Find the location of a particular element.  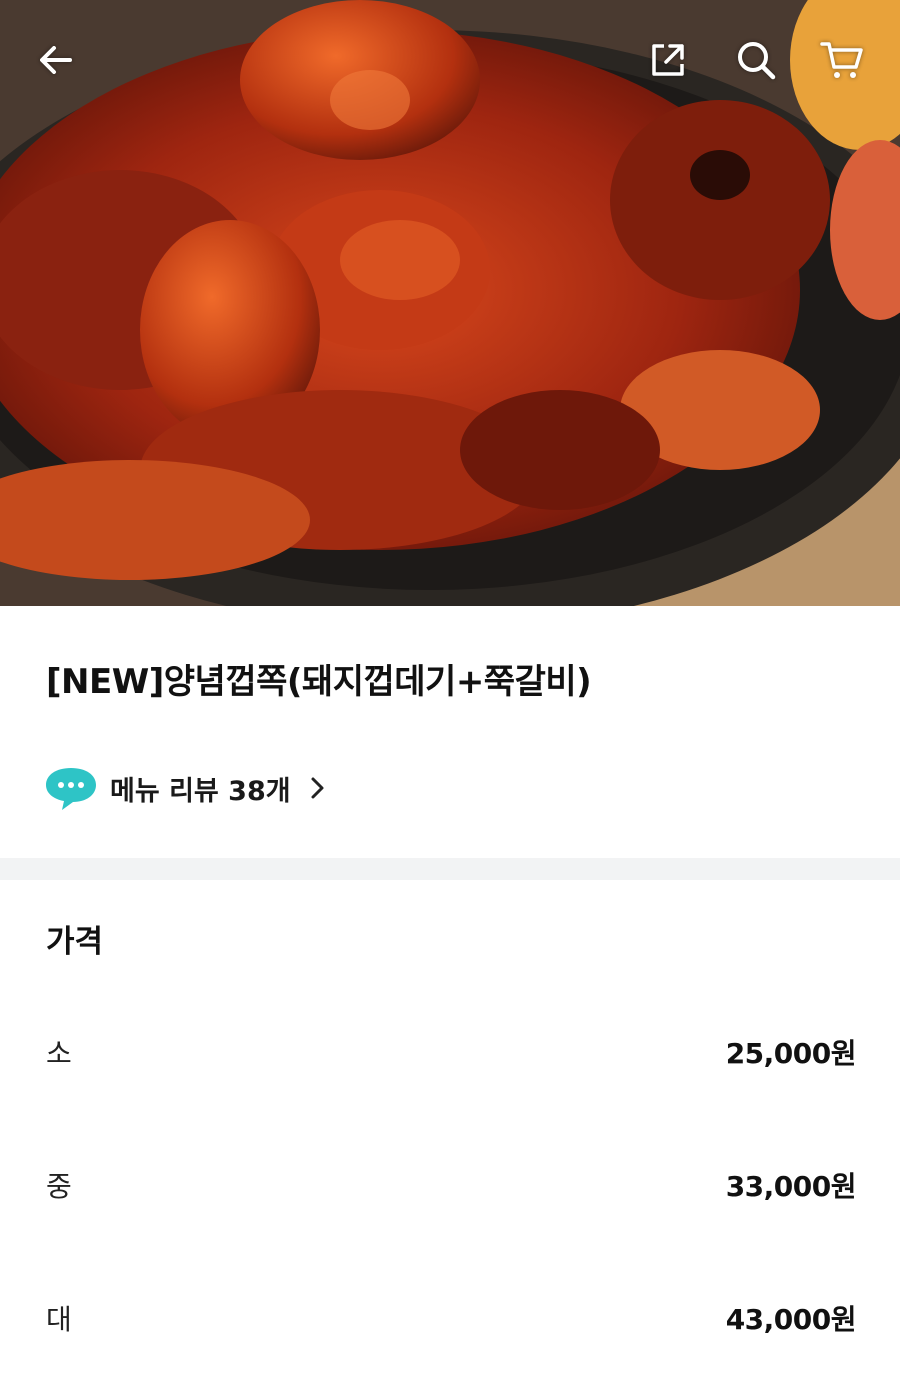

menu-title: [NEW]양념껍쪽(돼지껍데기+쭉갈비) is located at coordinates (319, 682).